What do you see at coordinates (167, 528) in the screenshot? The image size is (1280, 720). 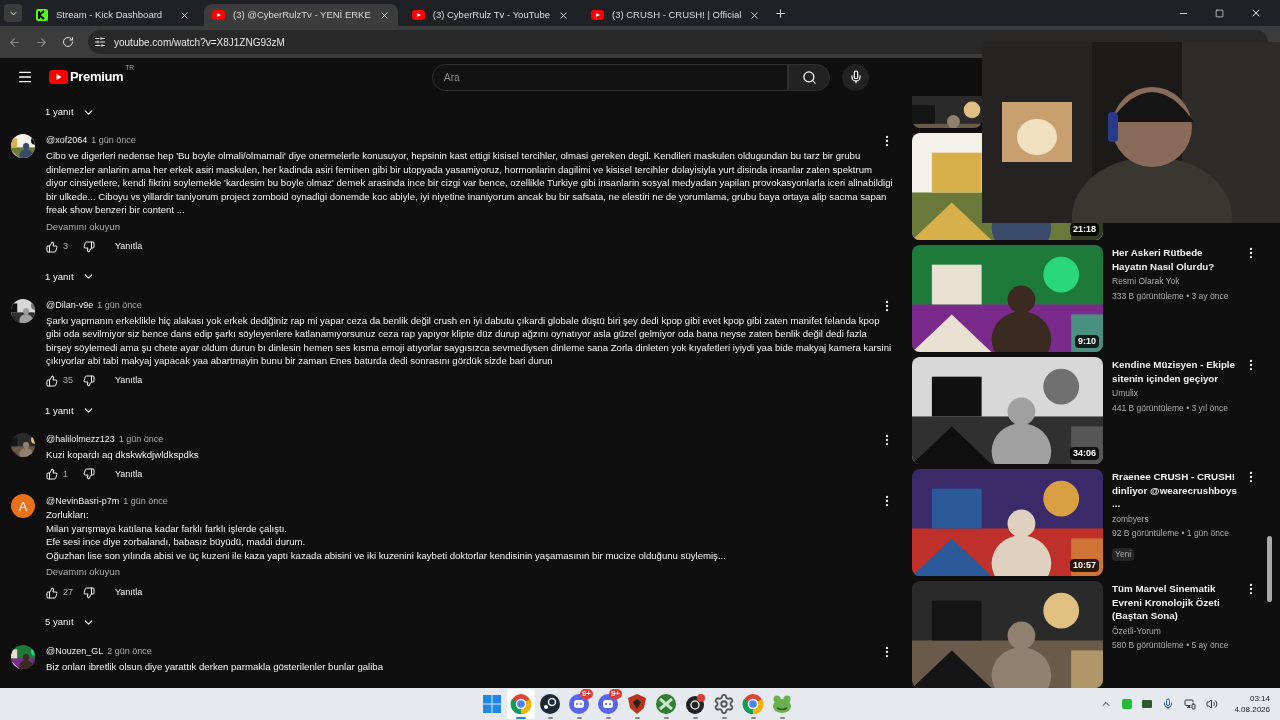 I see `comment-line: Milan yarışmaya katılana kadar farklı farklı işlerde çalıştı.` at bounding box center [167, 528].